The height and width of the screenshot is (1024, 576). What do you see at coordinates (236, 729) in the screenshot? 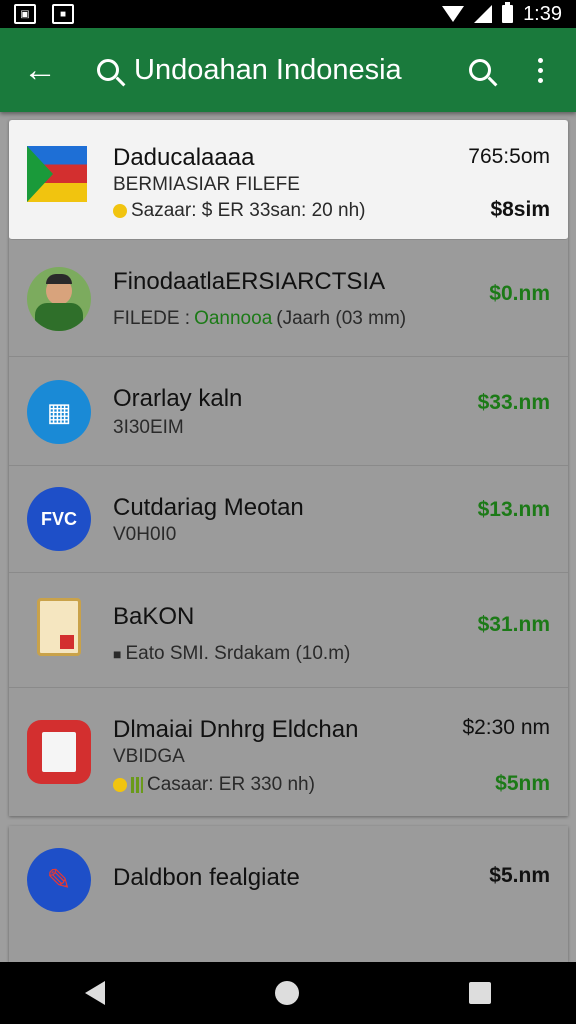
I see `item-title: Dlmaiai Dnhrg Eldchan` at bounding box center [236, 729].